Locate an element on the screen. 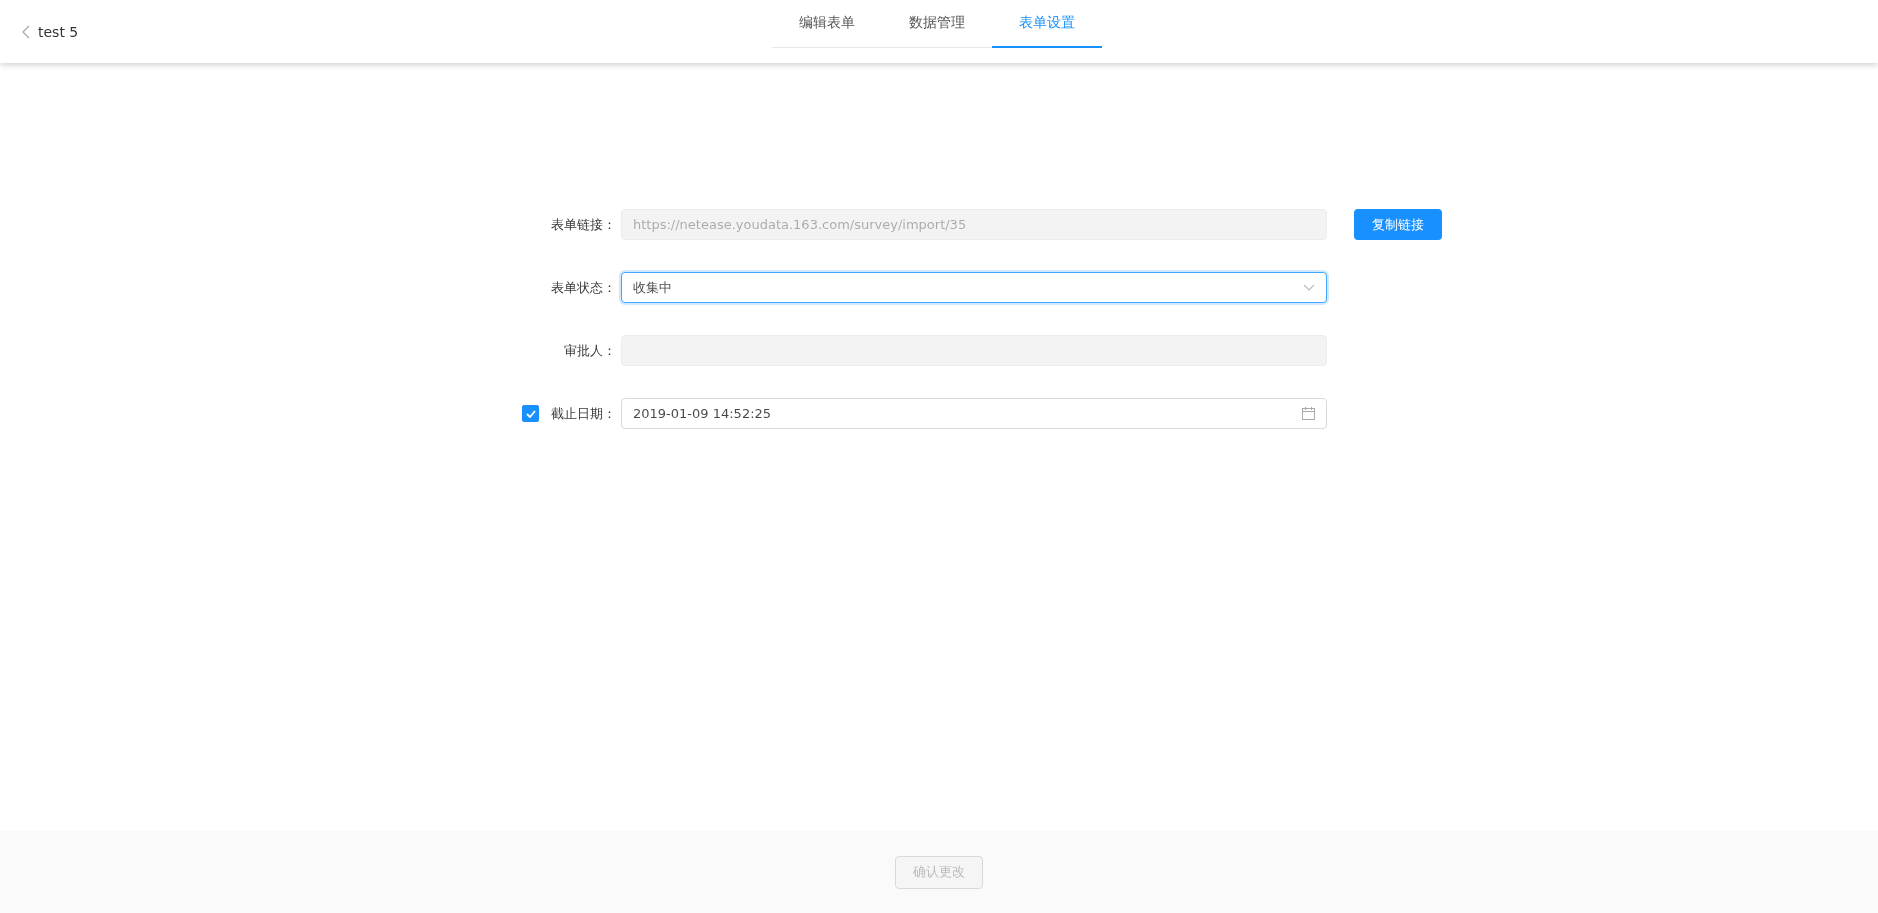  chevron-down-icon is located at coordinates (1309, 287).